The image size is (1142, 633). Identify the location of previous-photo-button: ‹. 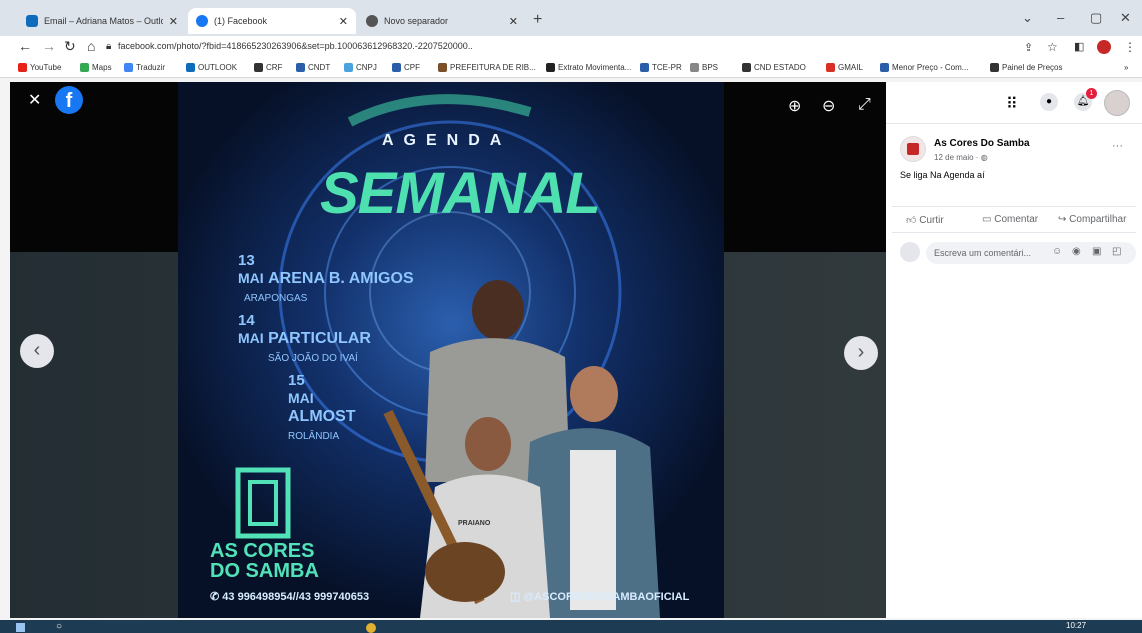
(37, 351).